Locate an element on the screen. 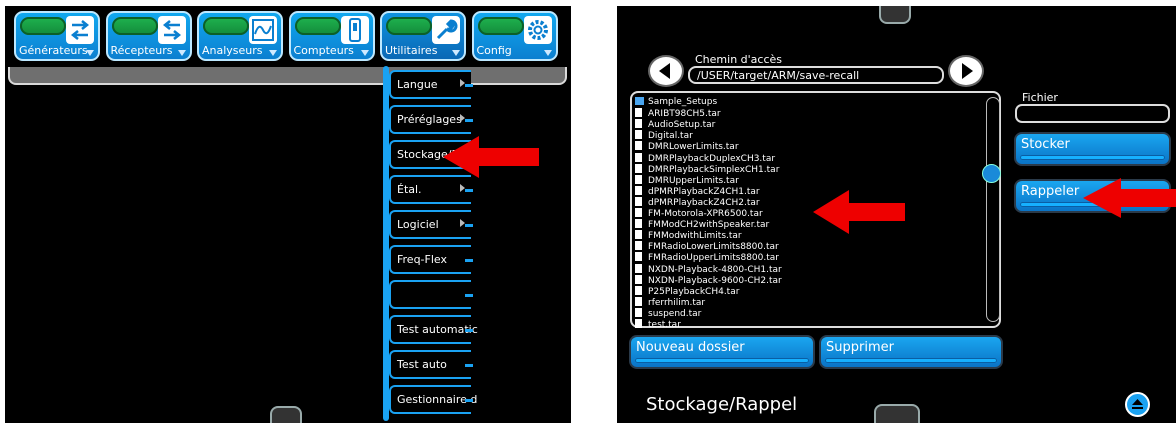  menu-item is located at coordinates (431, 294).